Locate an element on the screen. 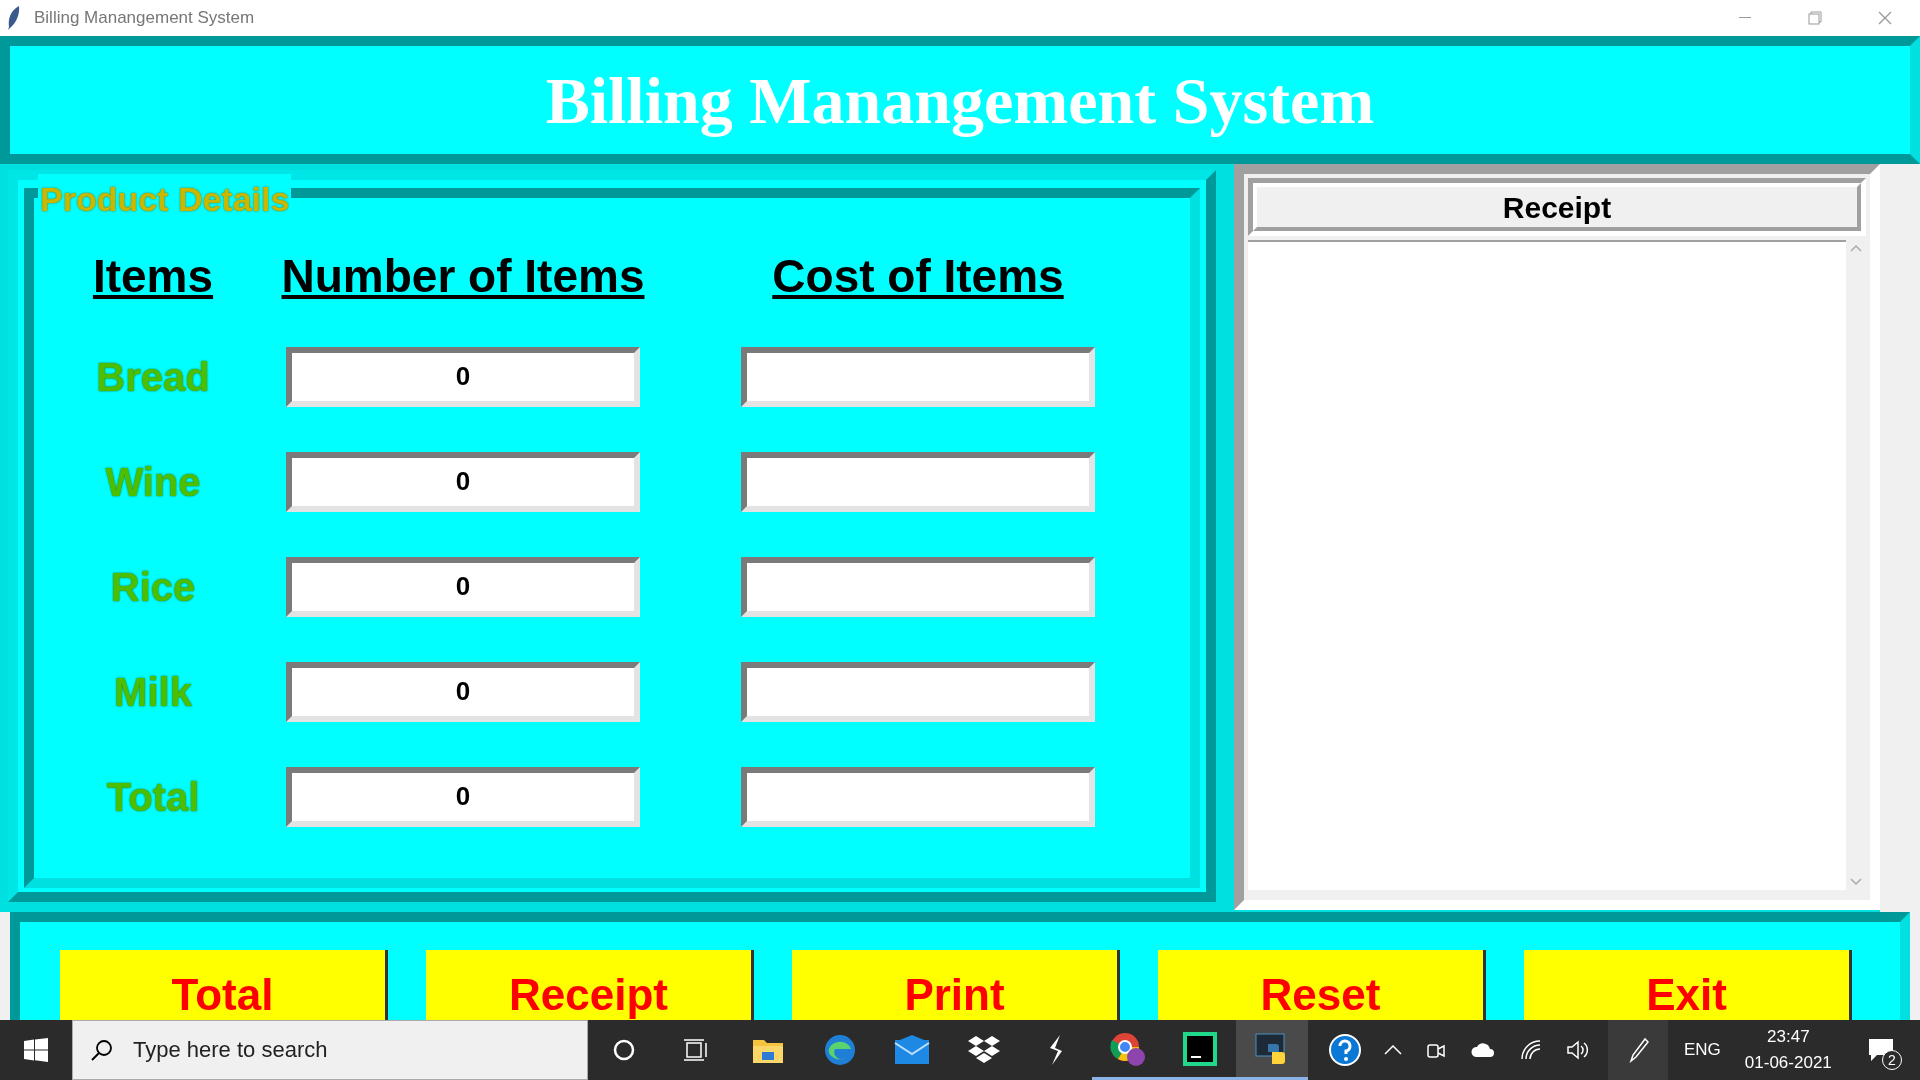 This screenshot has height=1080, width=1920. speaker-icon is located at coordinates (1578, 1050).